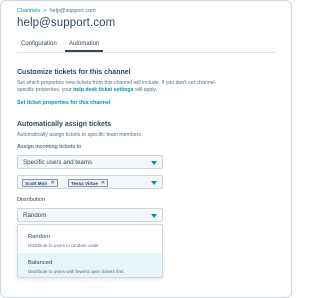 The height and width of the screenshot is (298, 320). What do you see at coordinates (84, 46) in the screenshot?
I see `tab-automation: Automation` at bounding box center [84, 46].